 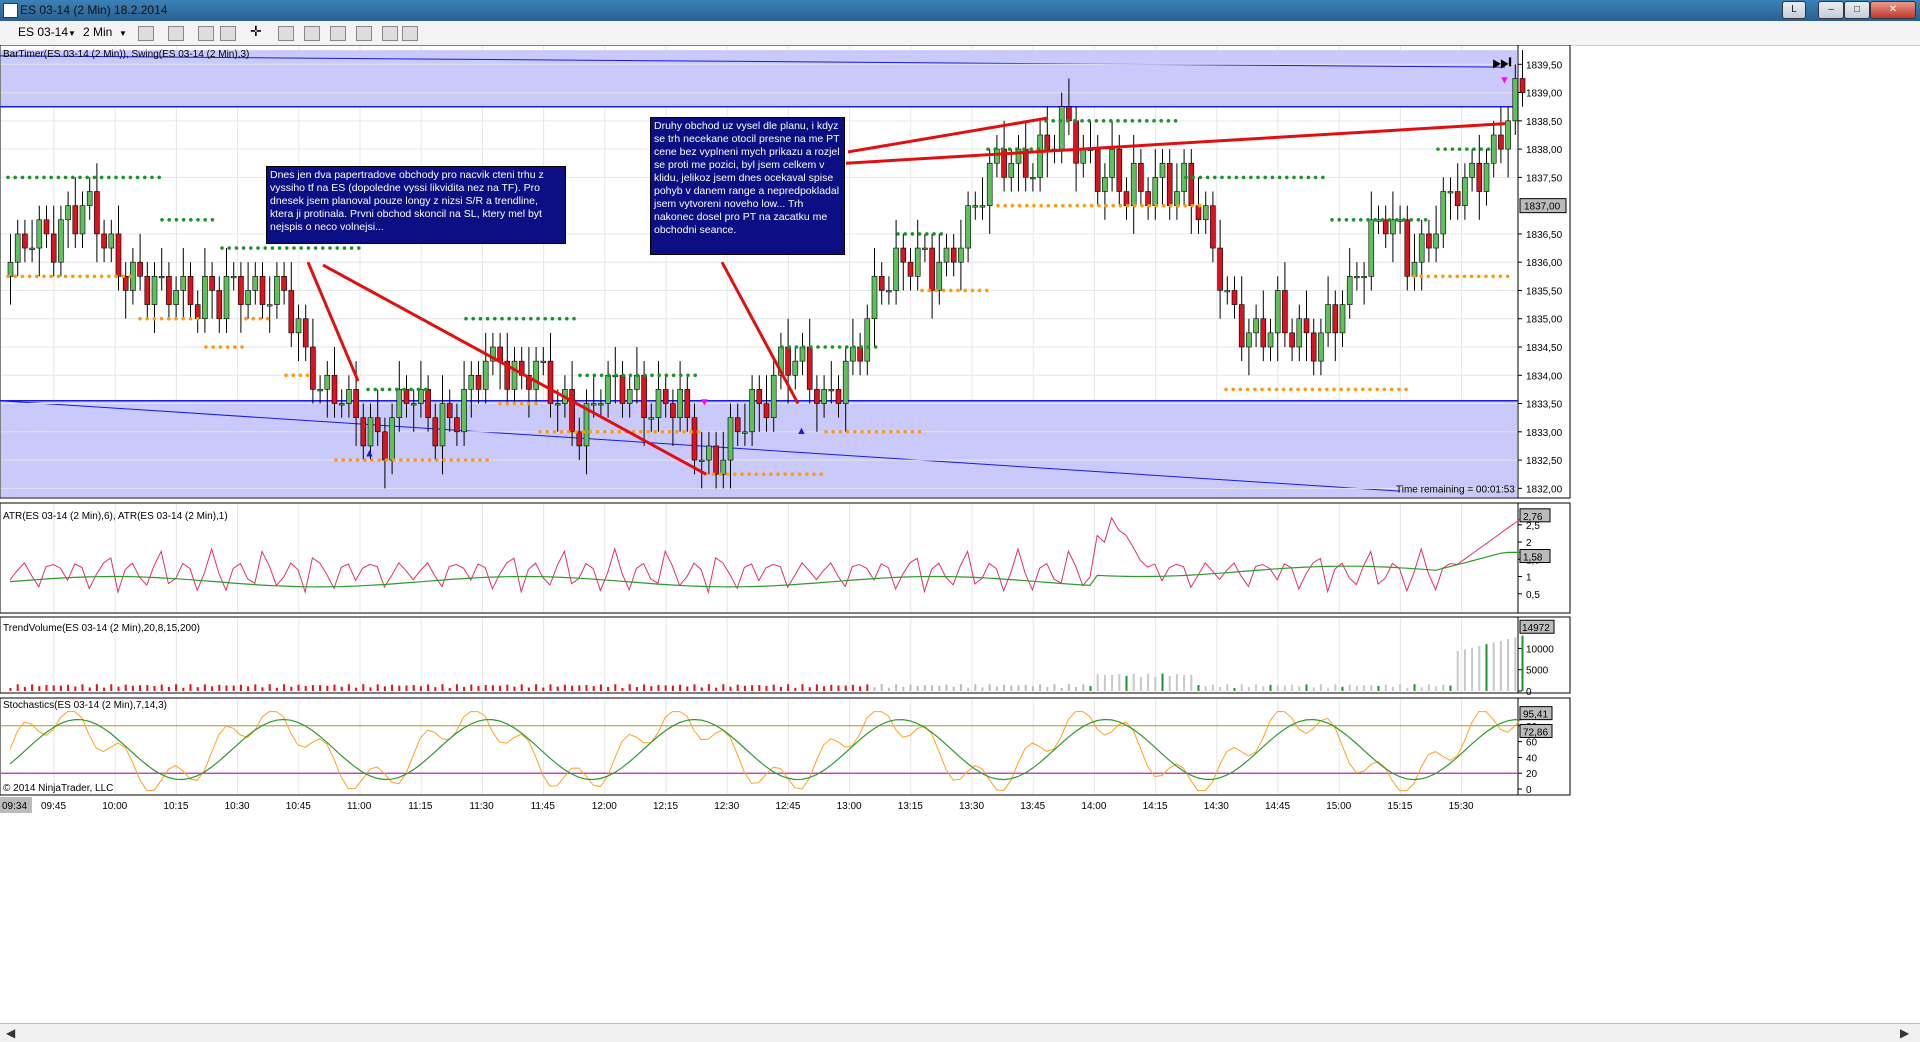 I want to click on hide-icon, so click(x=410, y=33).